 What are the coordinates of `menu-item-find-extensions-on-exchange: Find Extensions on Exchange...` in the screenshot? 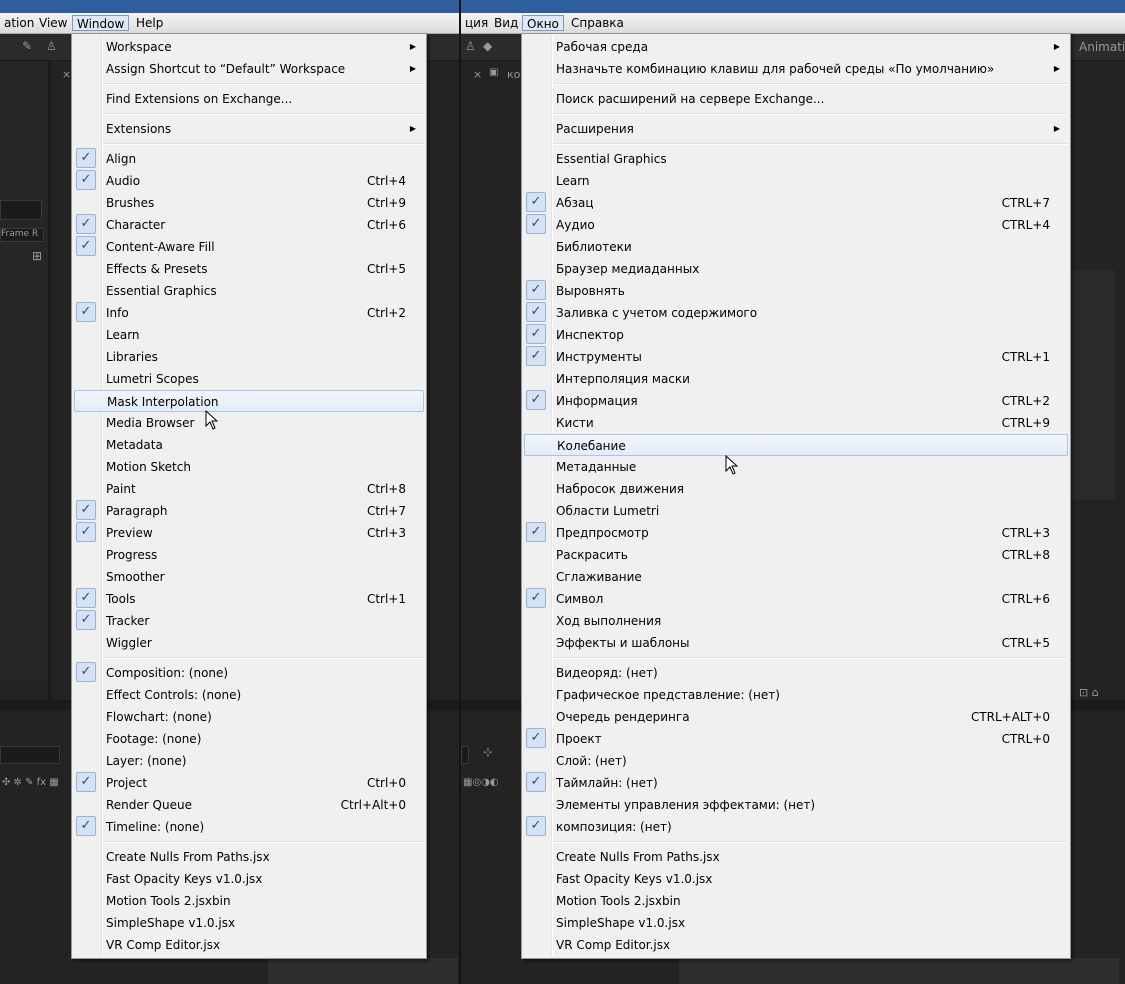 It's located at (249, 99).